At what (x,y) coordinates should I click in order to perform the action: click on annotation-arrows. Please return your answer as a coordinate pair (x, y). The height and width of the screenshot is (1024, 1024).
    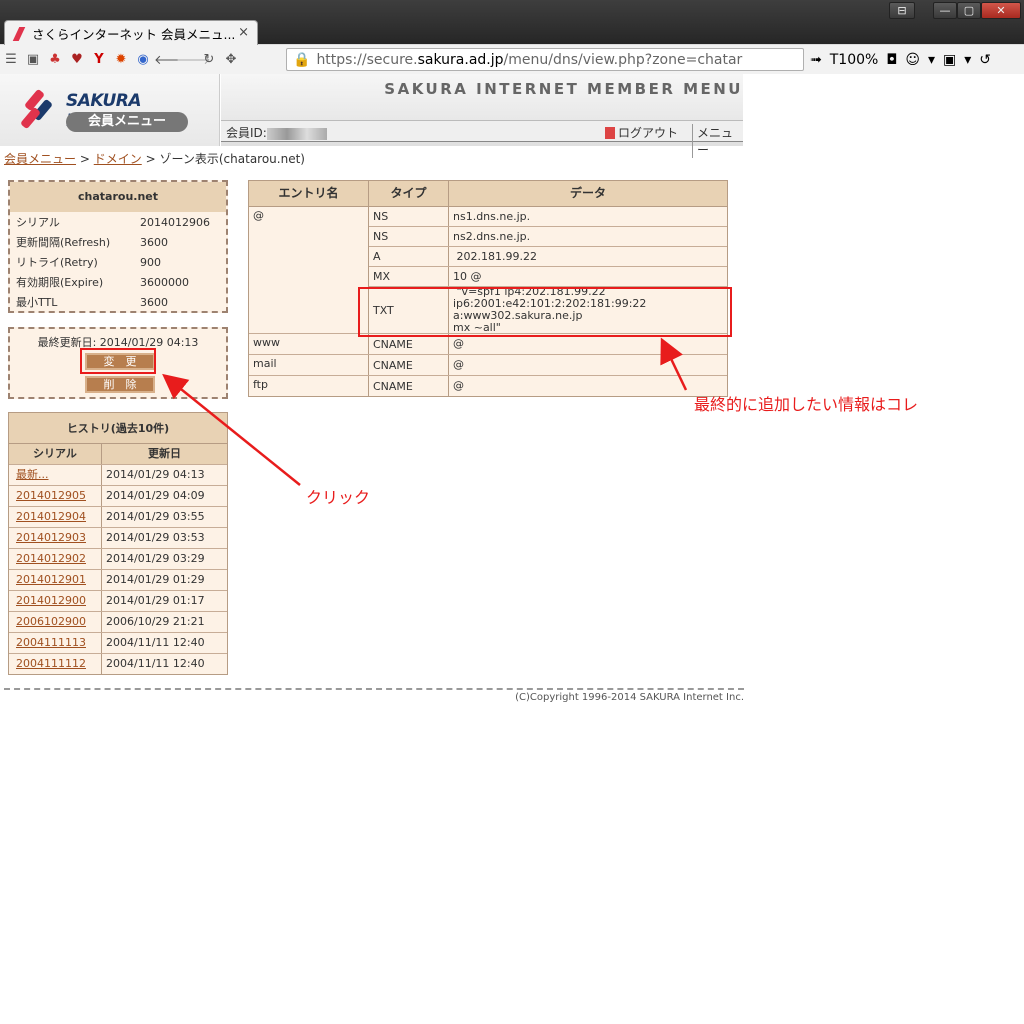
    Looking at the image, I should click on (425, 411).